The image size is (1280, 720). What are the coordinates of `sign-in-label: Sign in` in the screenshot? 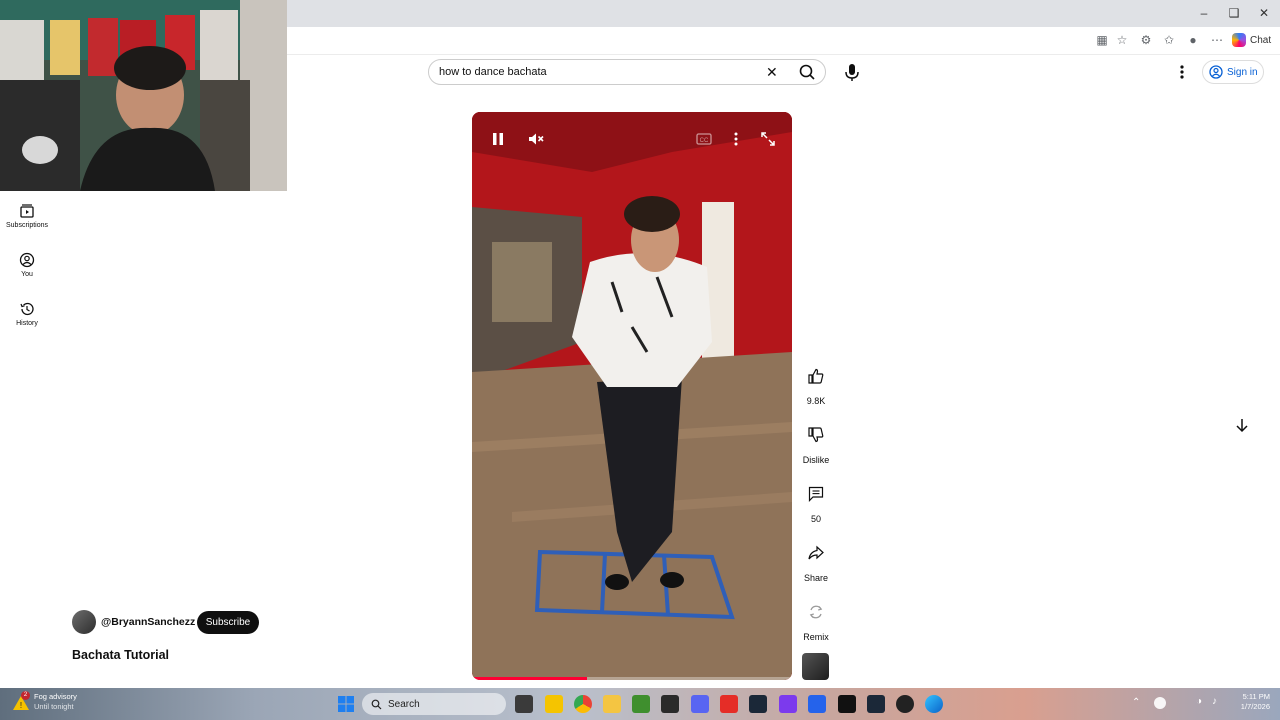 It's located at (1242, 72).